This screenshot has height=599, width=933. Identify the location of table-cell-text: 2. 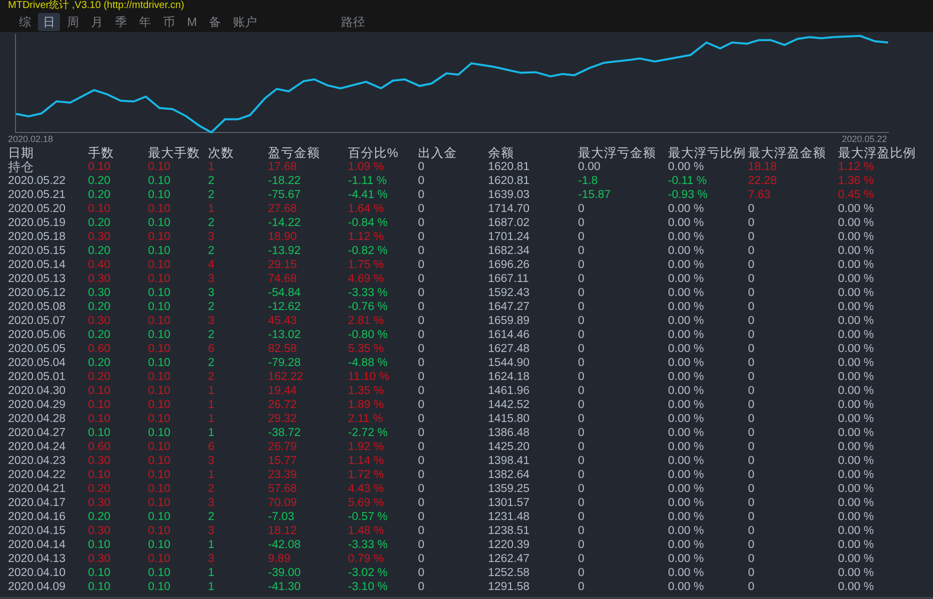
(212, 223).